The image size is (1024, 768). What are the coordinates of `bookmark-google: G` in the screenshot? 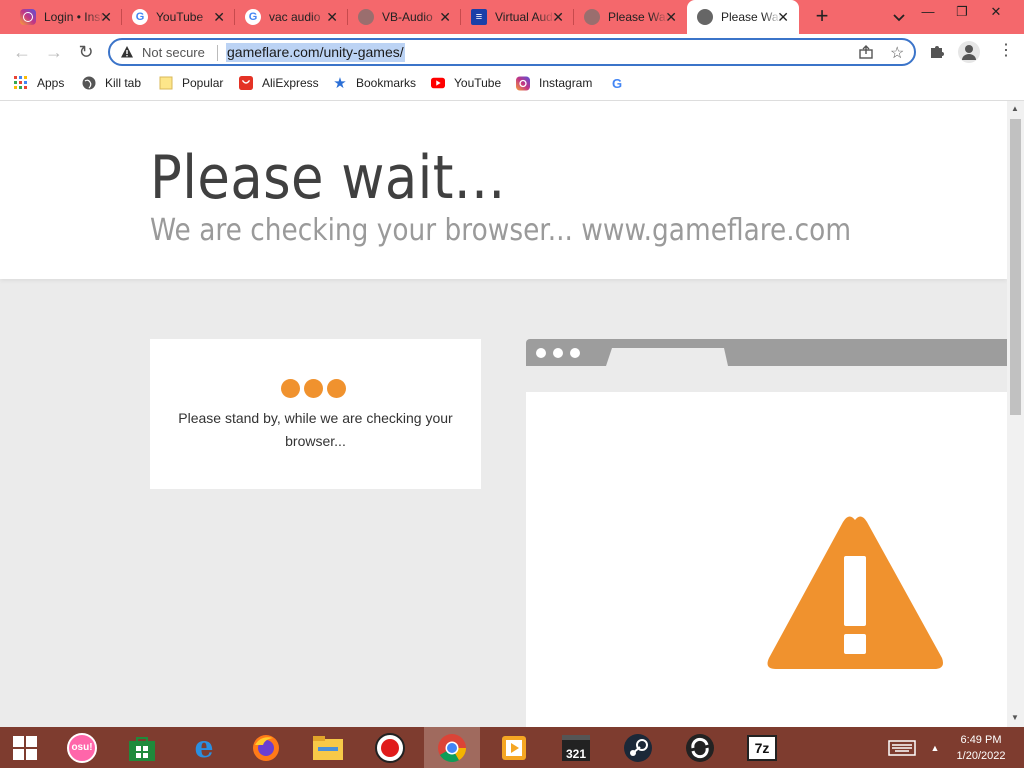 It's located at (621, 83).